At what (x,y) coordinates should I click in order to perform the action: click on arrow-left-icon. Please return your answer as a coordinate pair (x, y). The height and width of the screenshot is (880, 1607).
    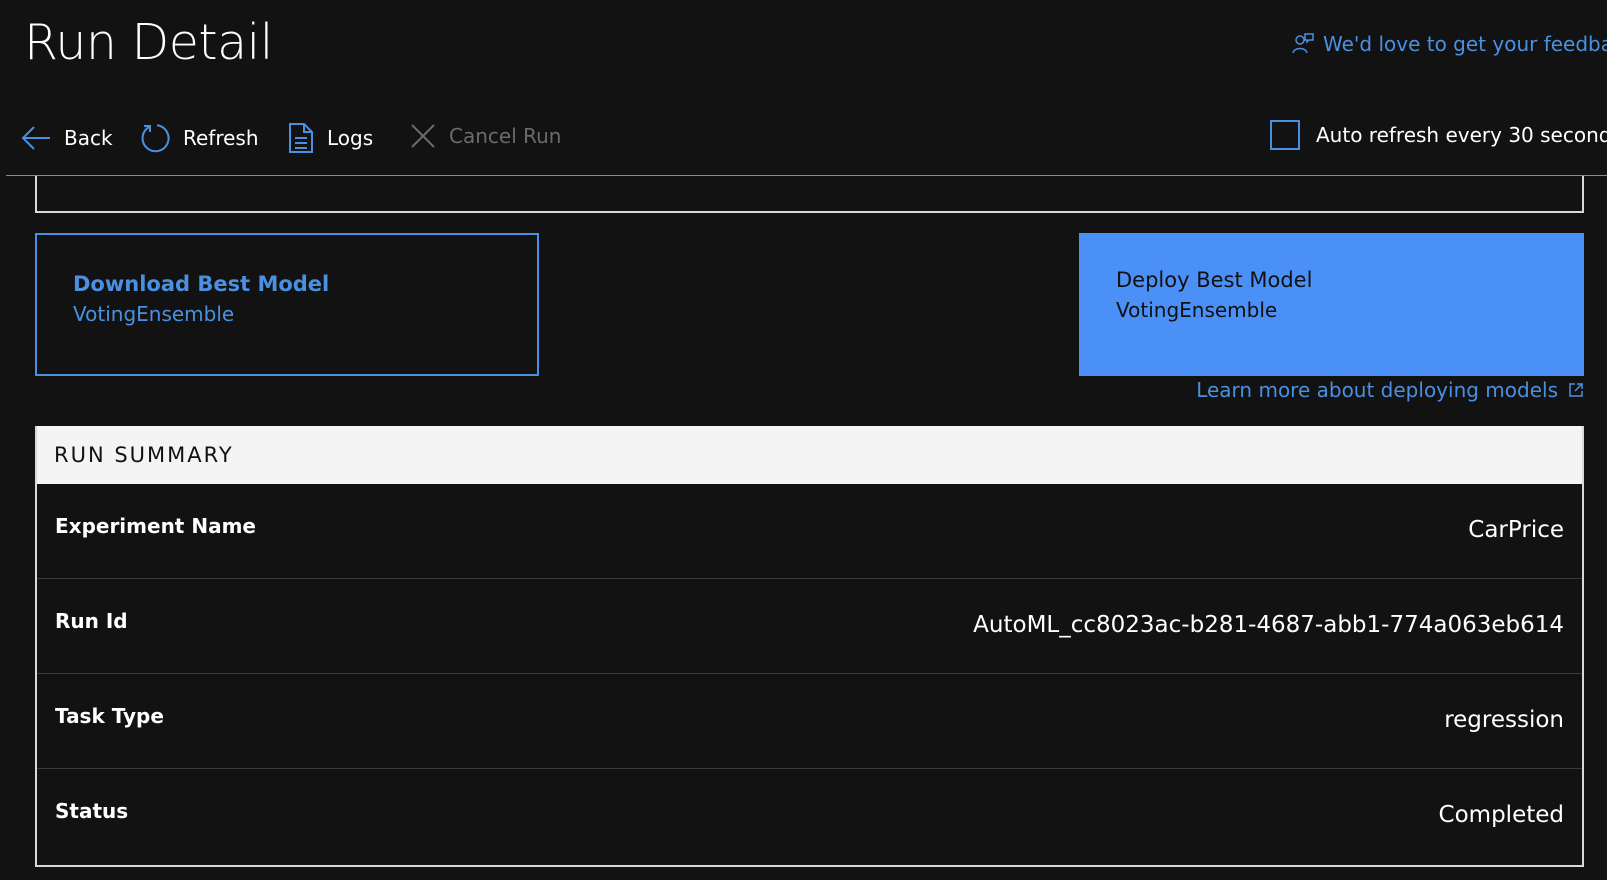
    Looking at the image, I should click on (36, 138).